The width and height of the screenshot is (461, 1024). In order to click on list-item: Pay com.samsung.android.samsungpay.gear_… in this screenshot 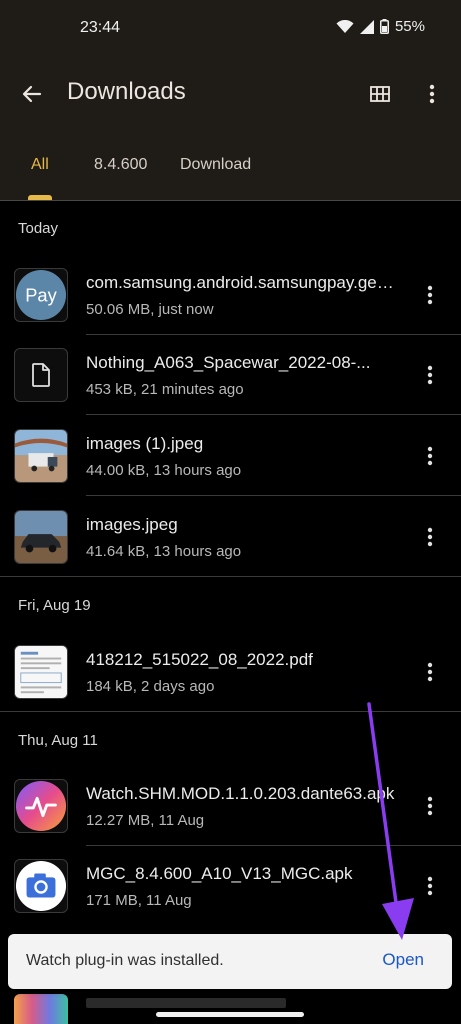, I will do `click(230, 295)`.